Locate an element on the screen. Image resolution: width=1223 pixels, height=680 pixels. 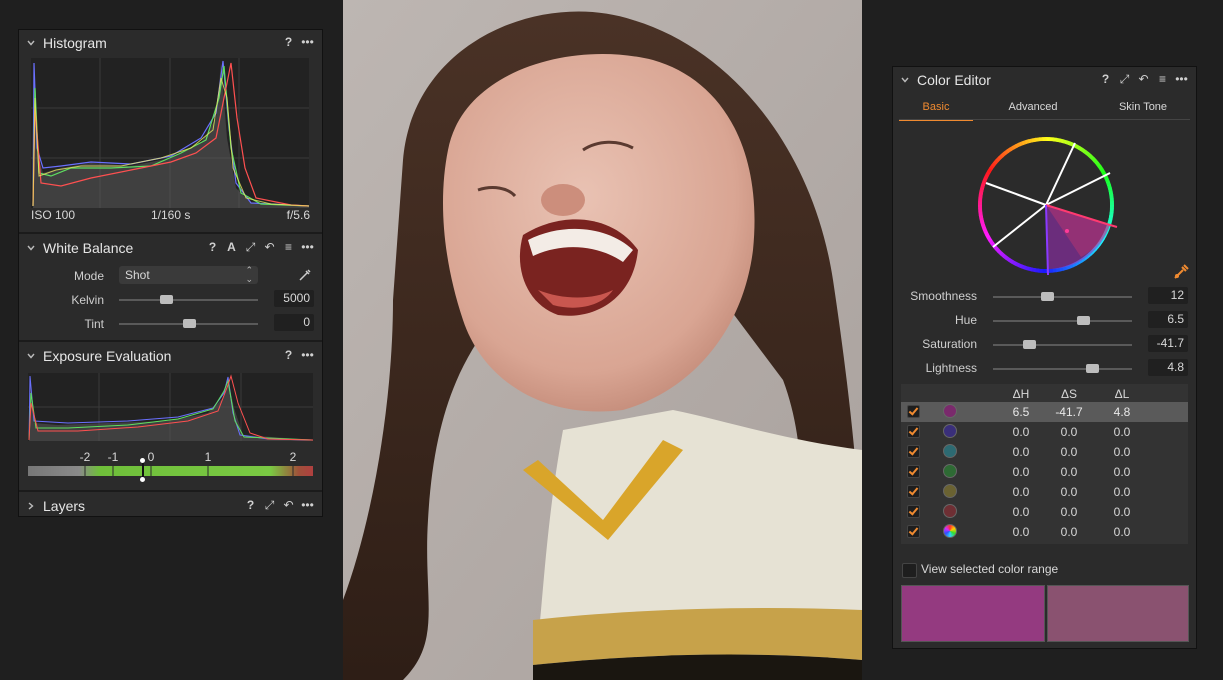
tab-skin-tone: Skin Tone is located at coordinates (1143, 109).